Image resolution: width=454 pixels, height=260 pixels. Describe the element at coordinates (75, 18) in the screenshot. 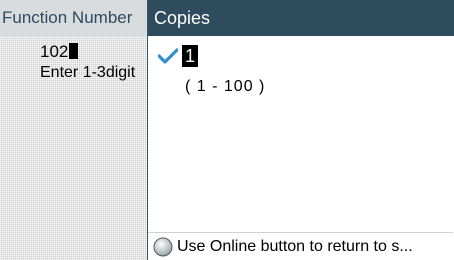

I see `function-number-title: Function Number` at that location.